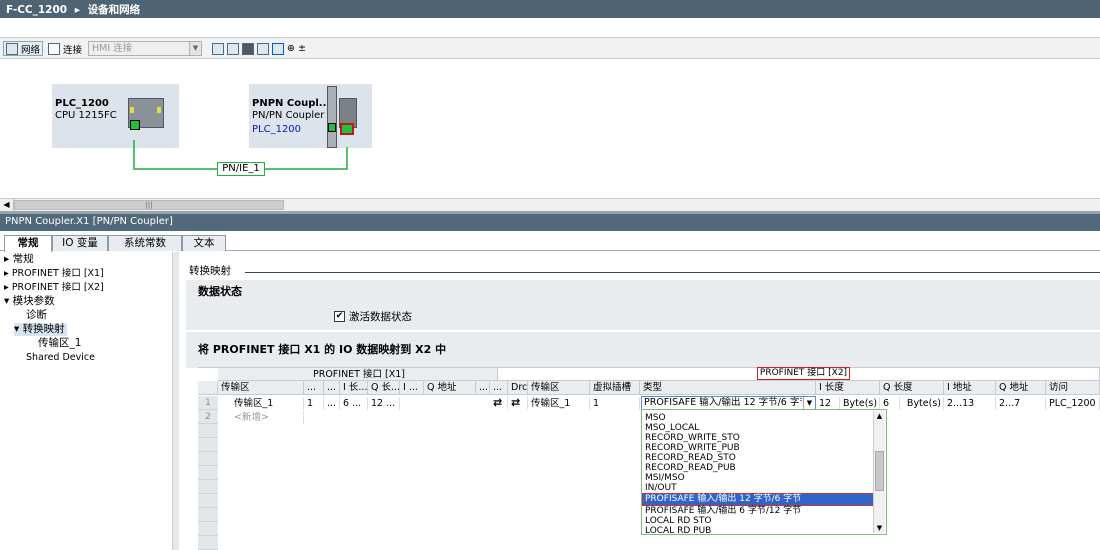 Image resolution: width=1100 pixels, height=550 pixels. What do you see at coordinates (728, 403) in the screenshot?
I see `type-select: PROFISAFE 输入/输出 12 字节/6 字节 ▼` at bounding box center [728, 403].